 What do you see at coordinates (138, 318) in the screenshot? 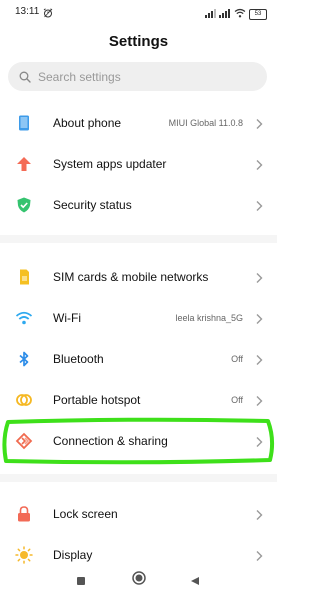
I see `settings-item-wifi: Wi-Fi leela krishna_5G` at bounding box center [138, 318].